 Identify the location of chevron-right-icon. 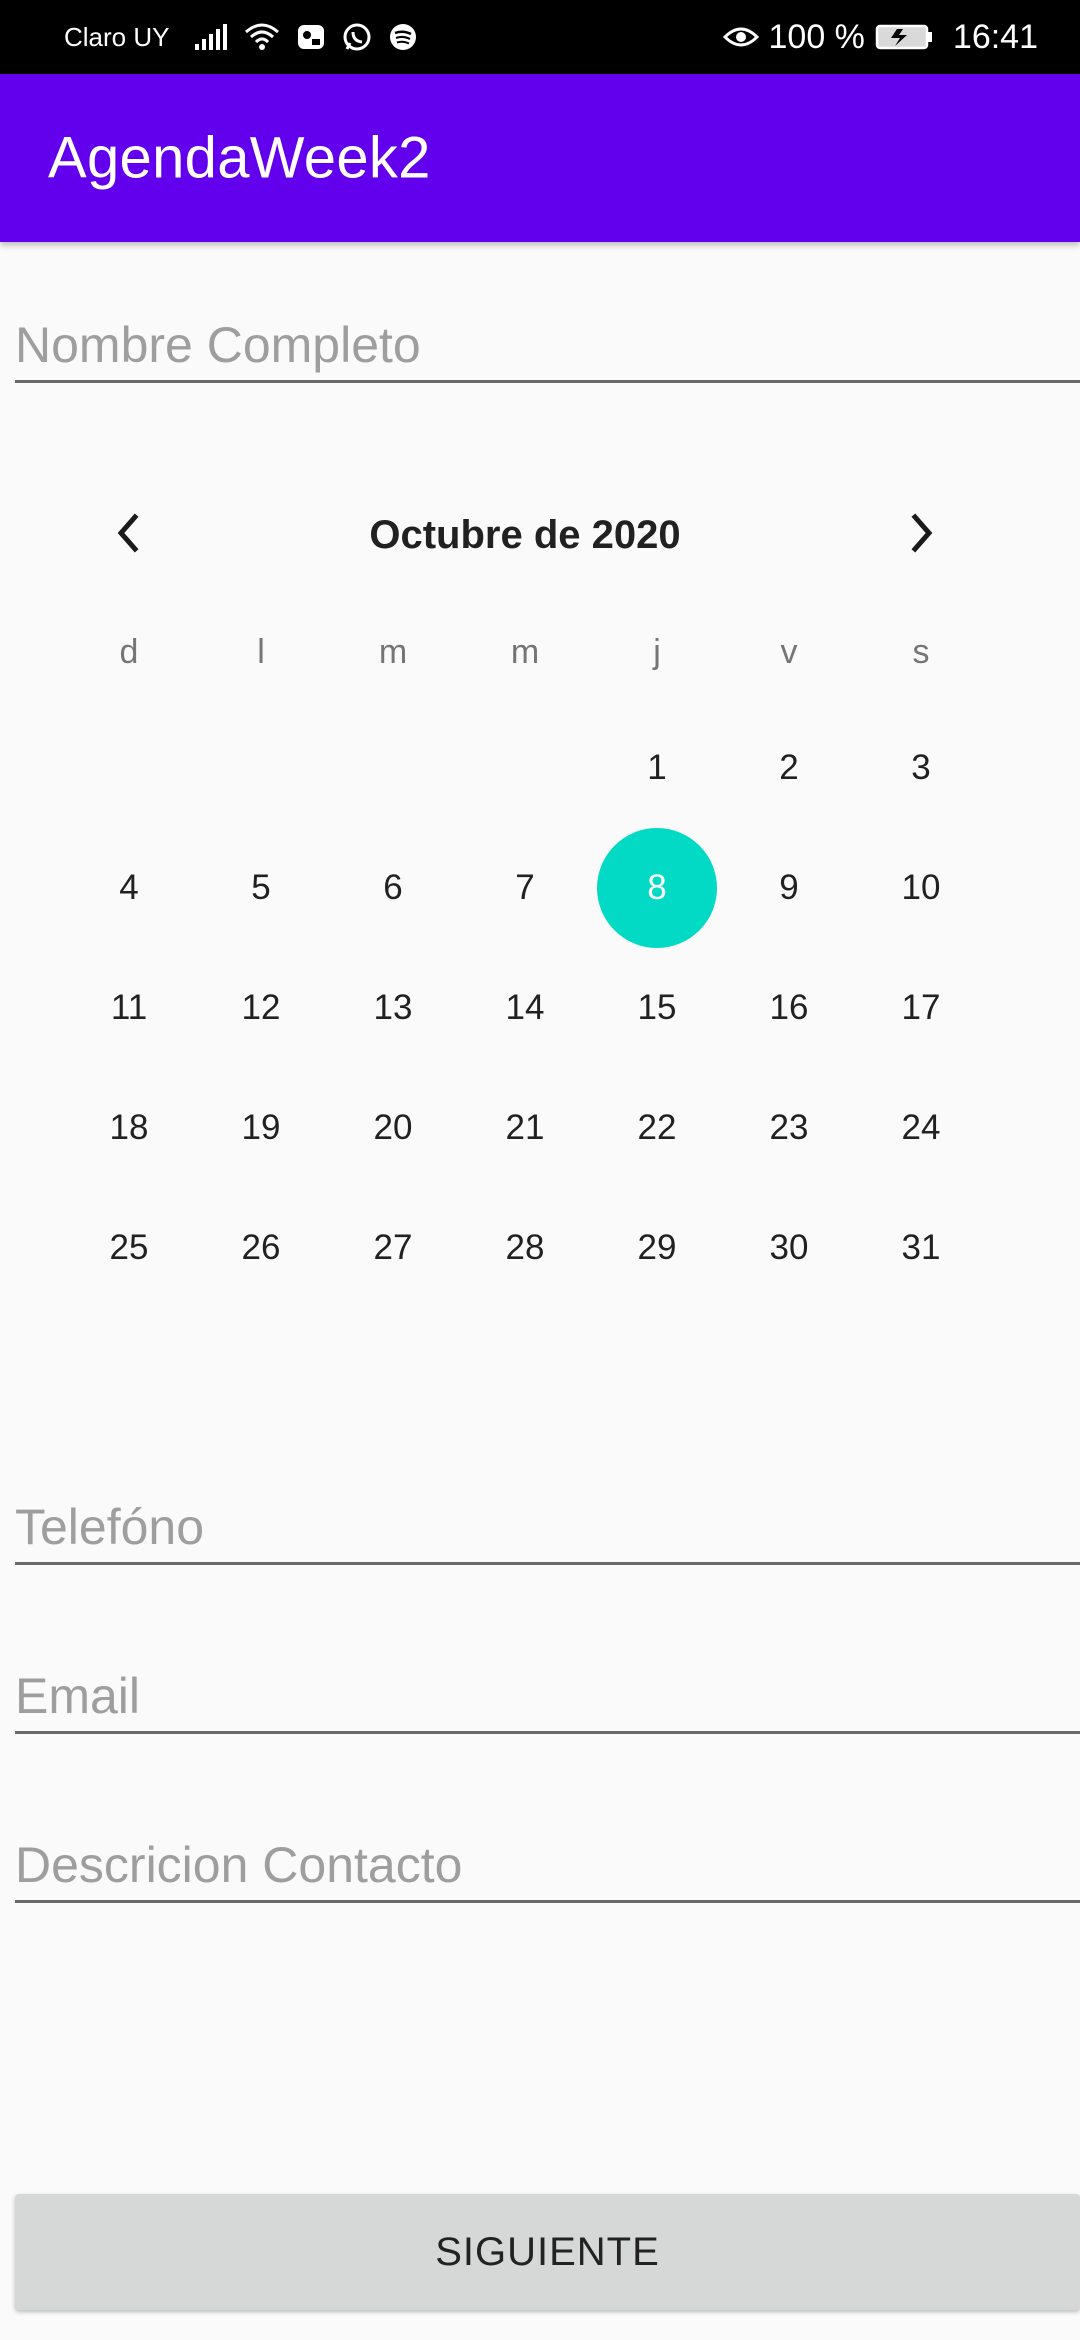
(922, 535).